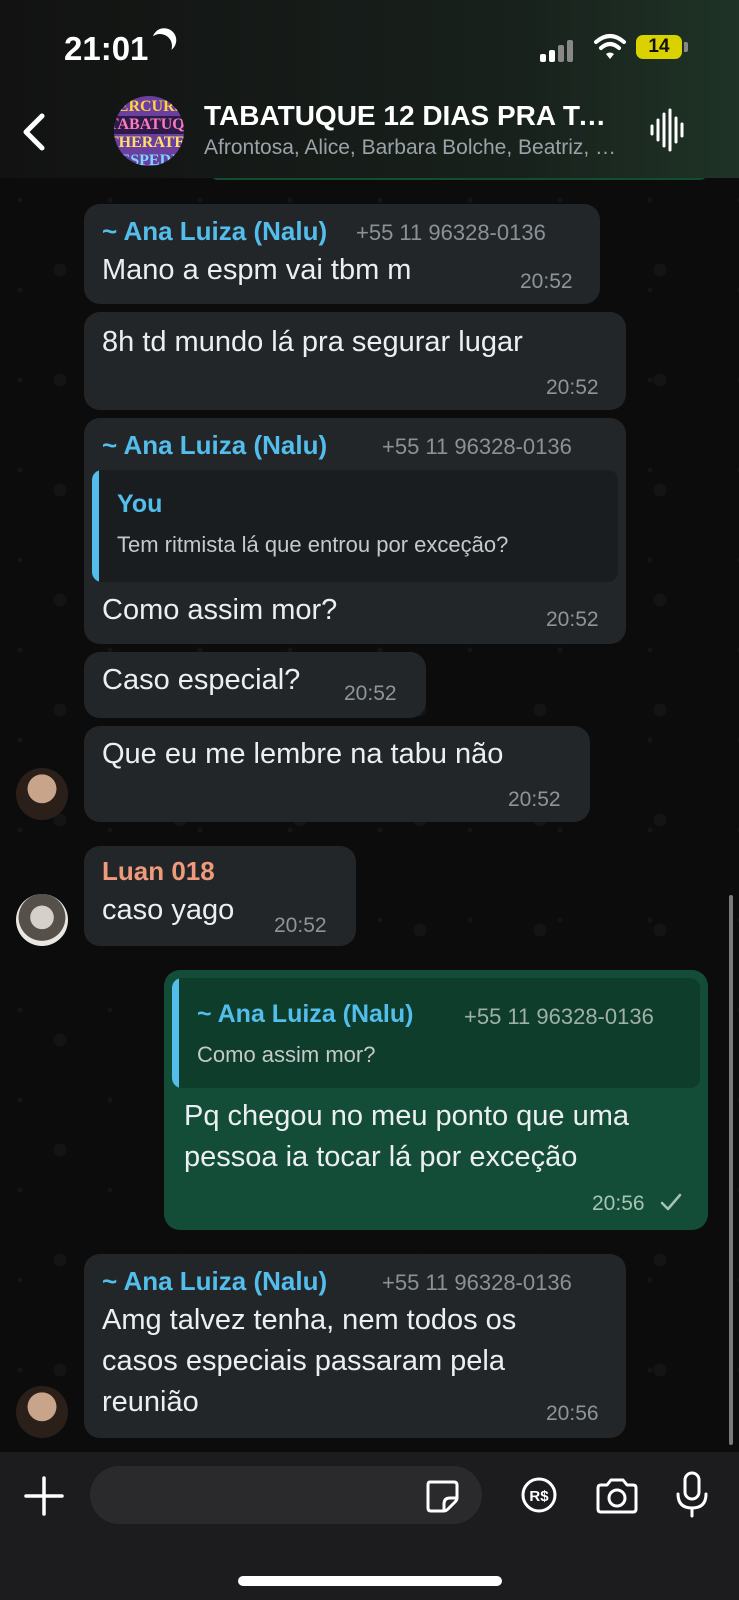 The height and width of the screenshot is (1600, 739). Describe the element at coordinates (201, 680) in the screenshot. I see `message-text: Caso especial?` at that location.